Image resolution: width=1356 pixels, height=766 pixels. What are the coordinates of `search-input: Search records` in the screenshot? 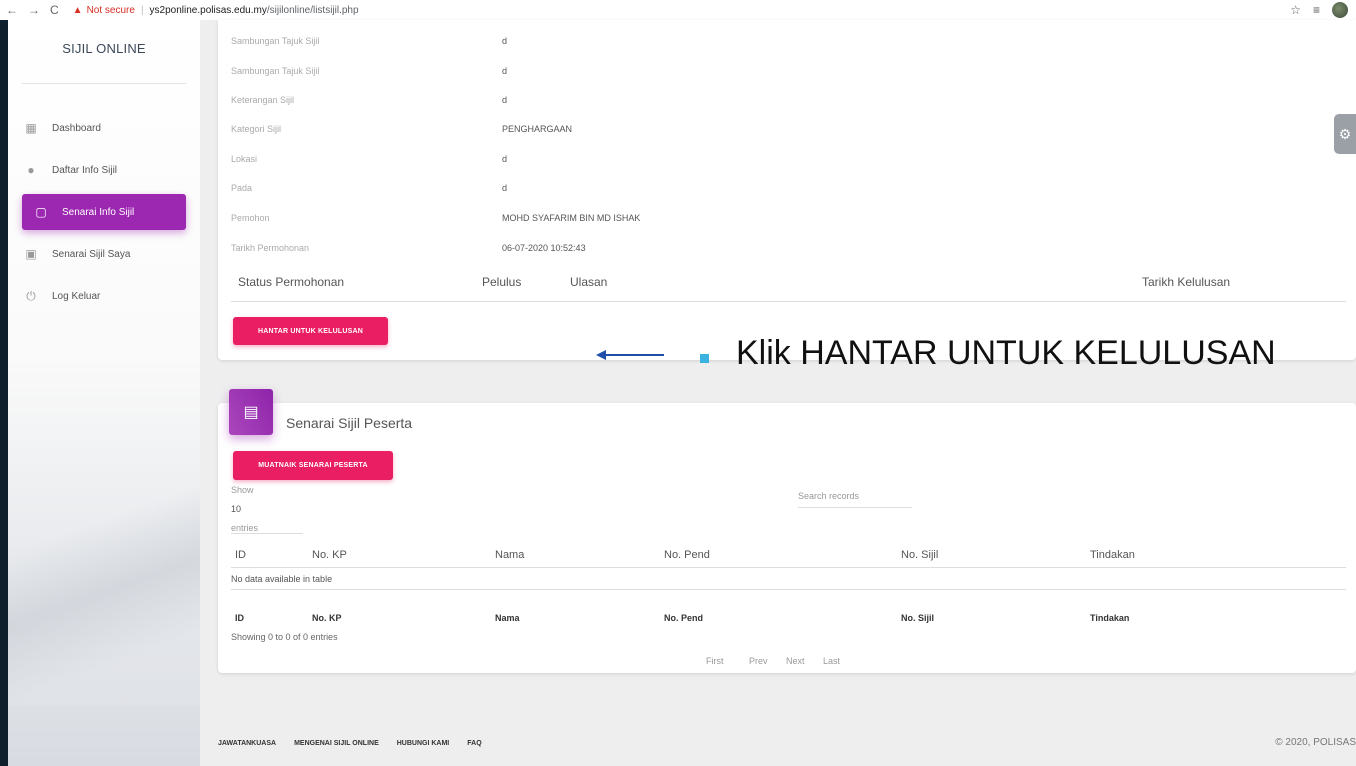 It's located at (855, 499).